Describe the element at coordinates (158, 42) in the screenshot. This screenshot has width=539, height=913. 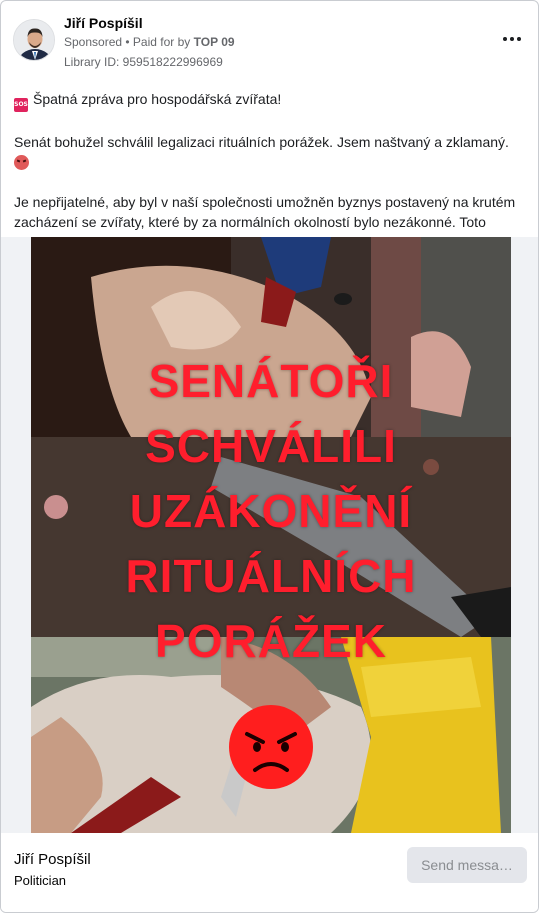
I see `paid-for-prefix: • Paid for by` at that location.